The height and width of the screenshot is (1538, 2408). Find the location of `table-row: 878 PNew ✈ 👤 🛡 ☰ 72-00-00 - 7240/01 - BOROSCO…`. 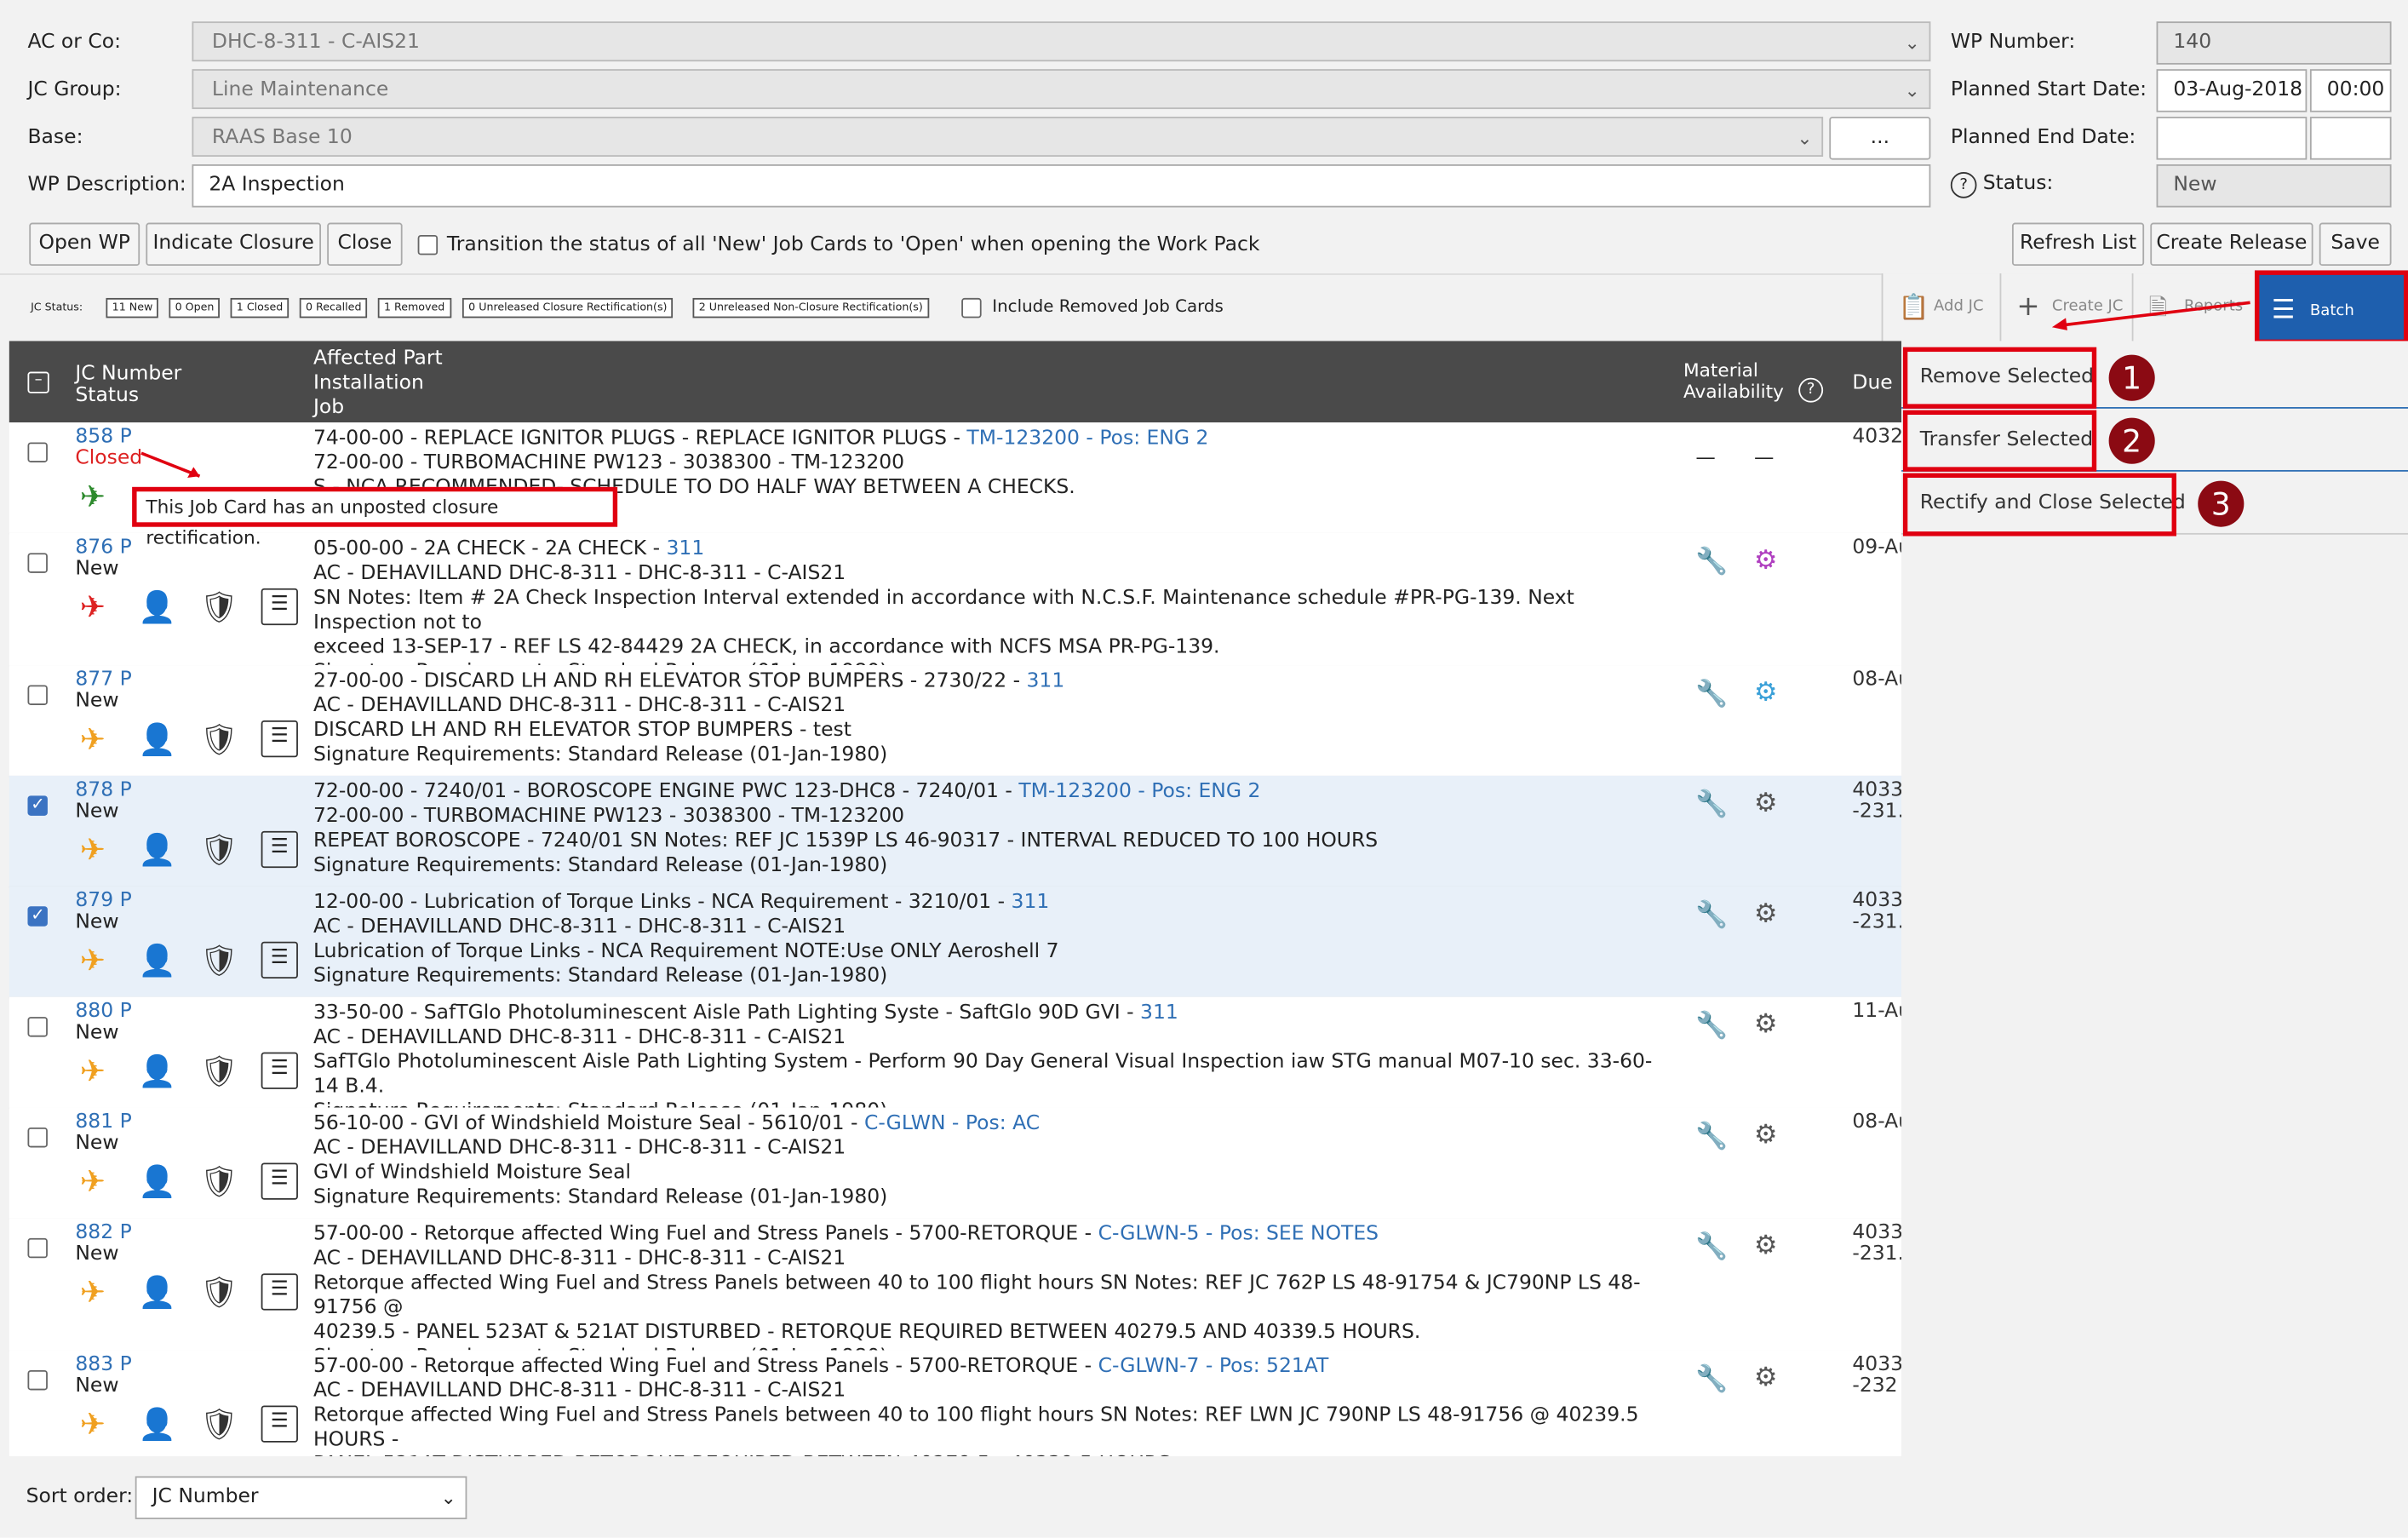

table-row: 878 PNew ✈ 👤 🛡 ☰ 72-00-00 - 7240/01 - BOROSCO… is located at coordinates (955, 831).